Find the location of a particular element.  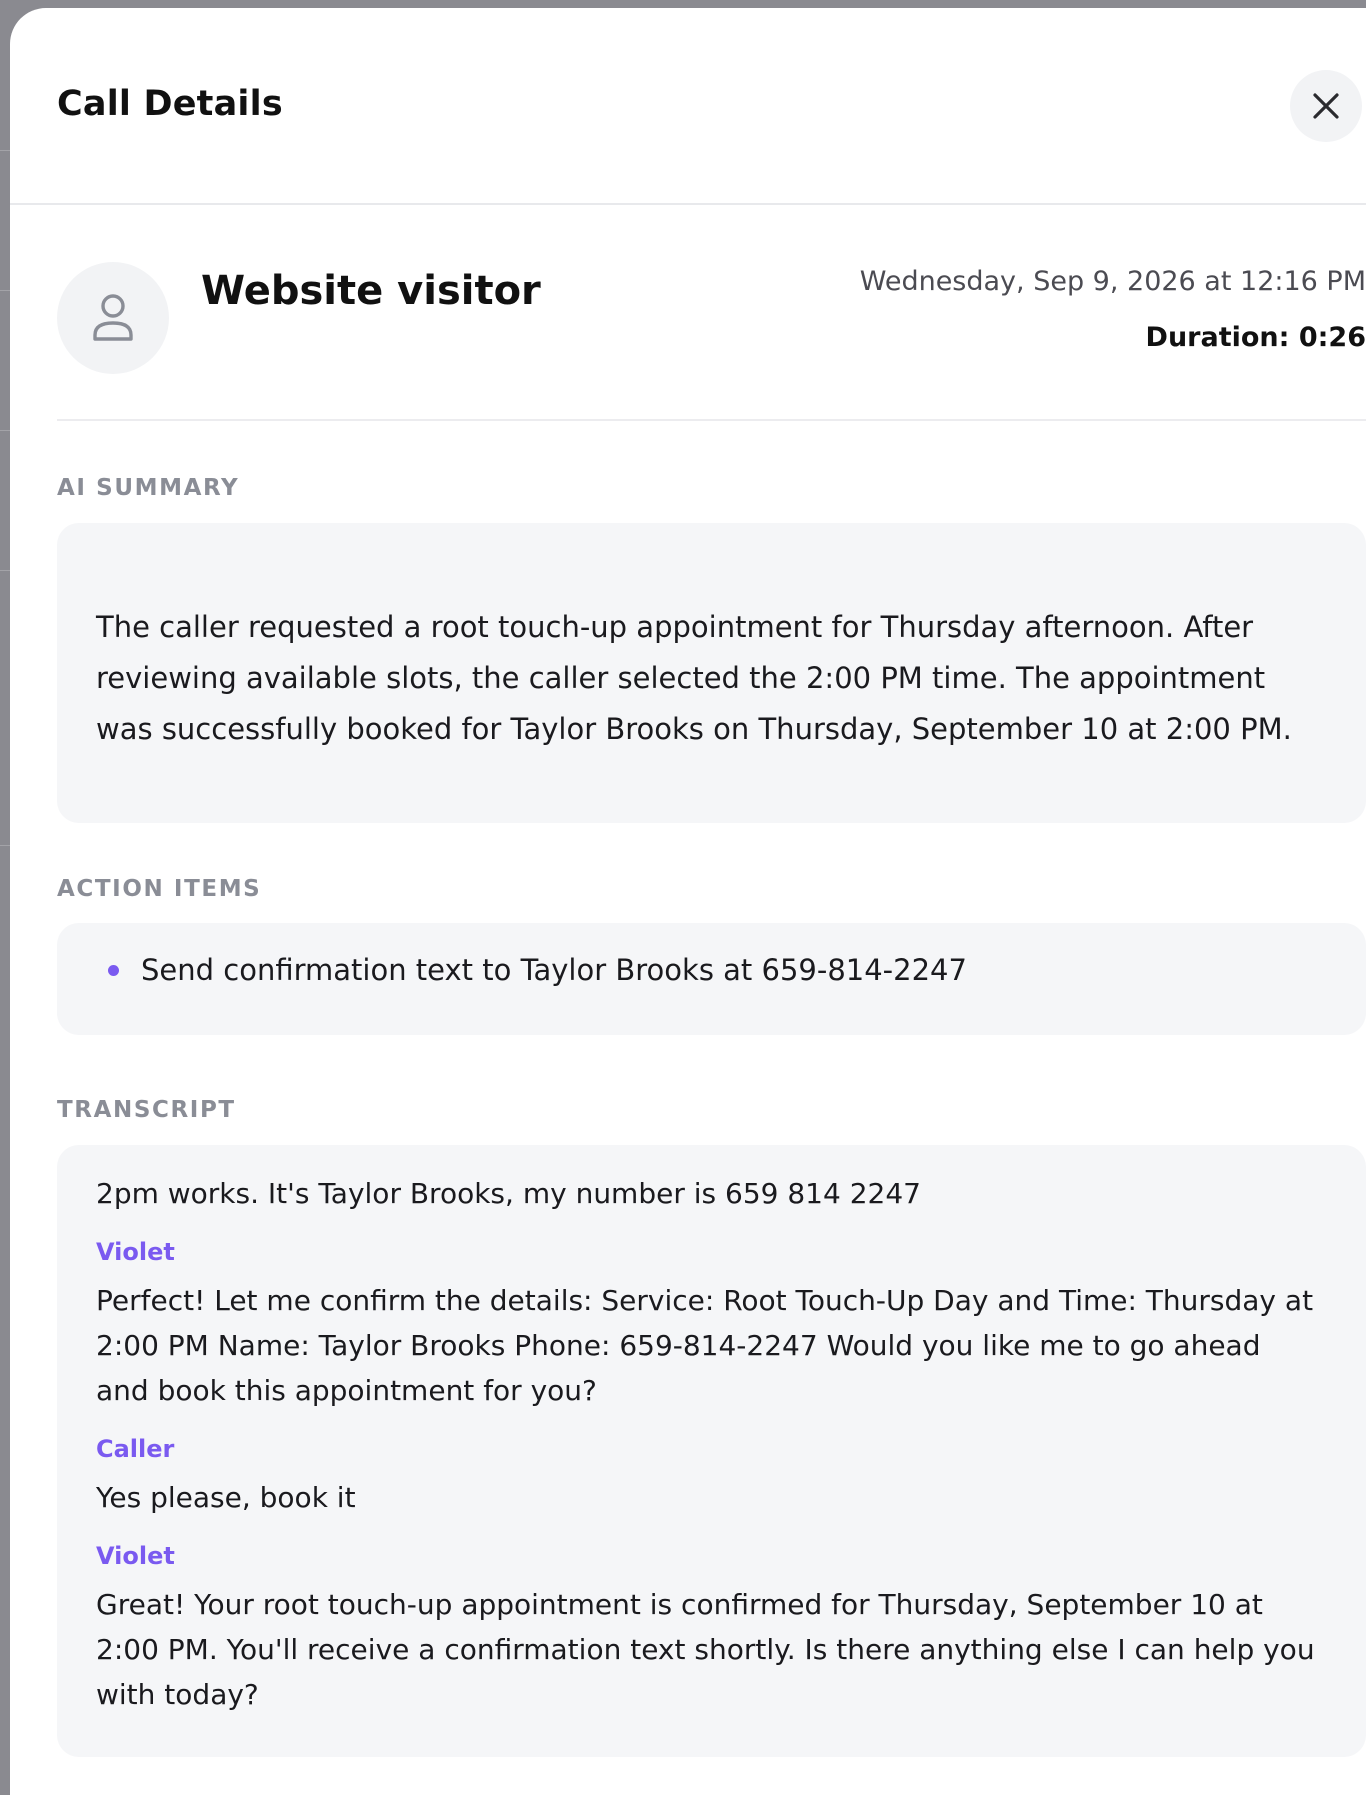

avatar is located at coordinates (113, 318).